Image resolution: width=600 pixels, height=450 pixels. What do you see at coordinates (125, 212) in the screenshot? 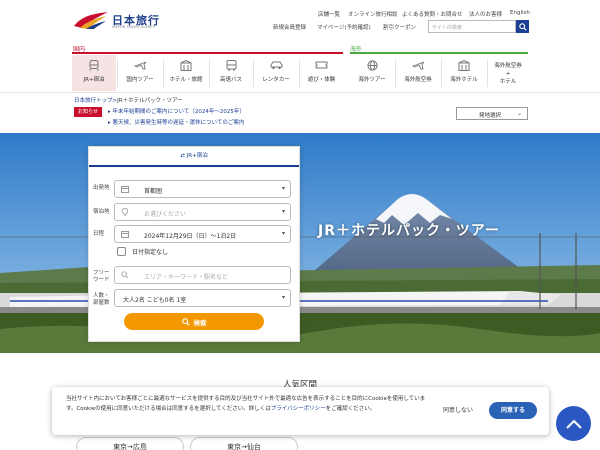
I see `pin-icon` at bounding box center [125, 212].